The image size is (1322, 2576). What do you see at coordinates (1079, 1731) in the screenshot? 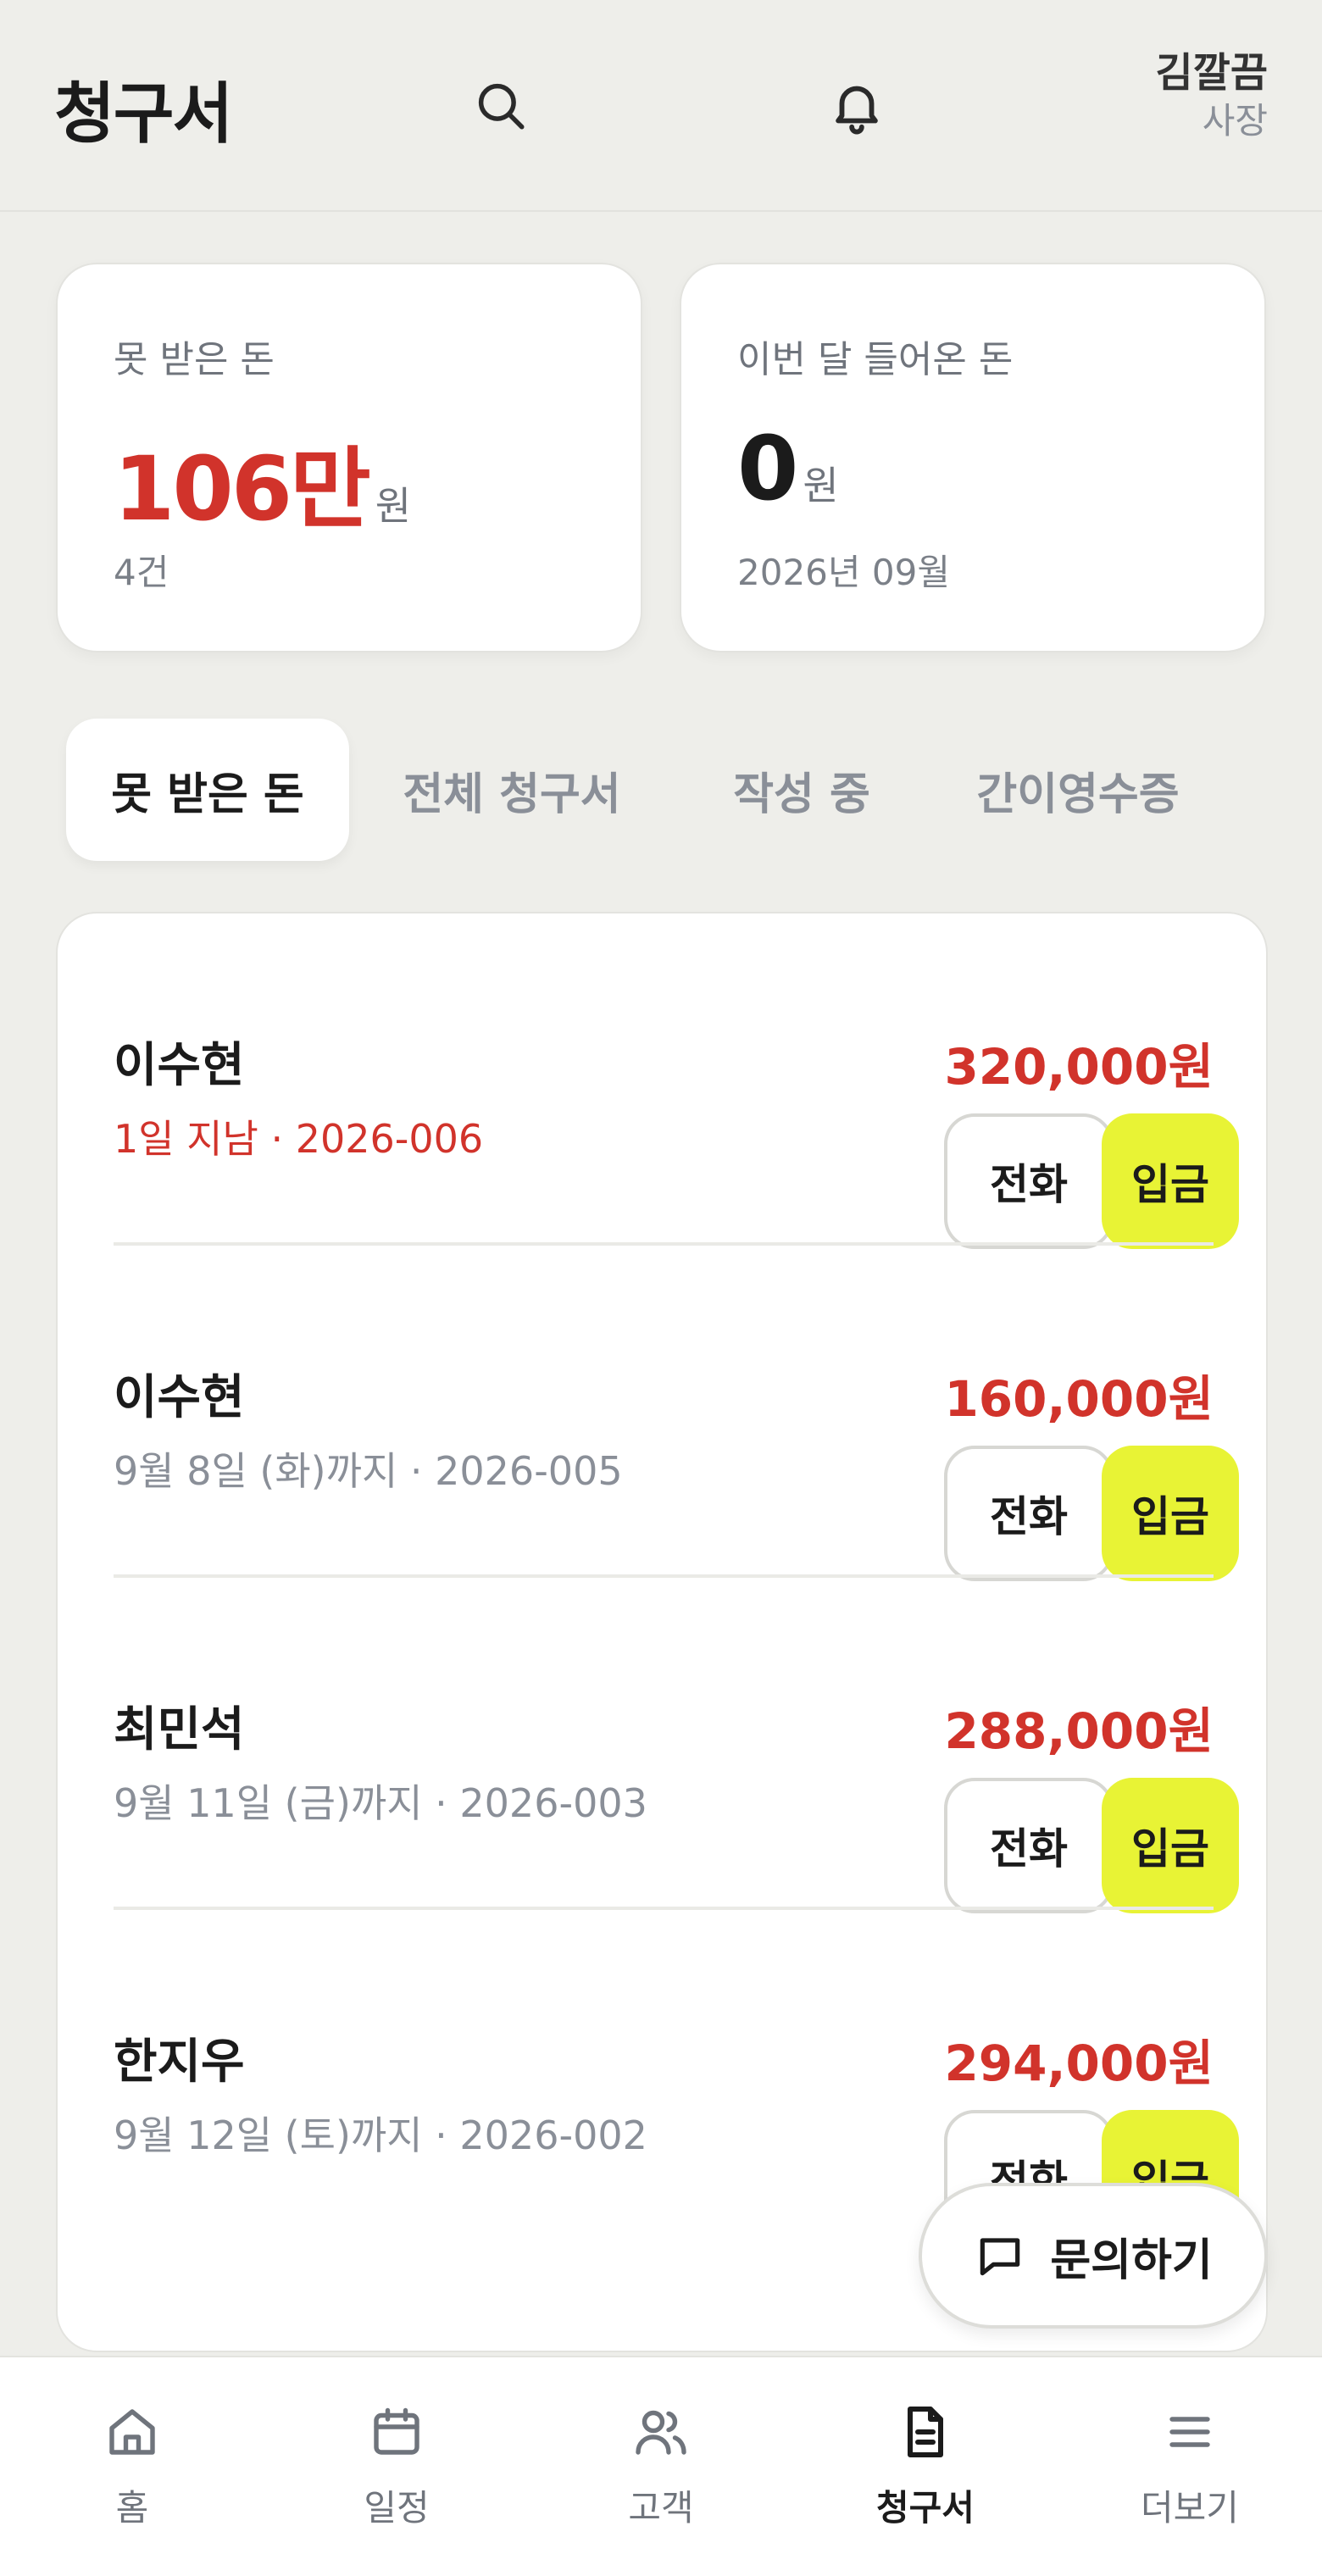
I see `invoice-amount: 288,000원` at bounding box center [1079, 1731].